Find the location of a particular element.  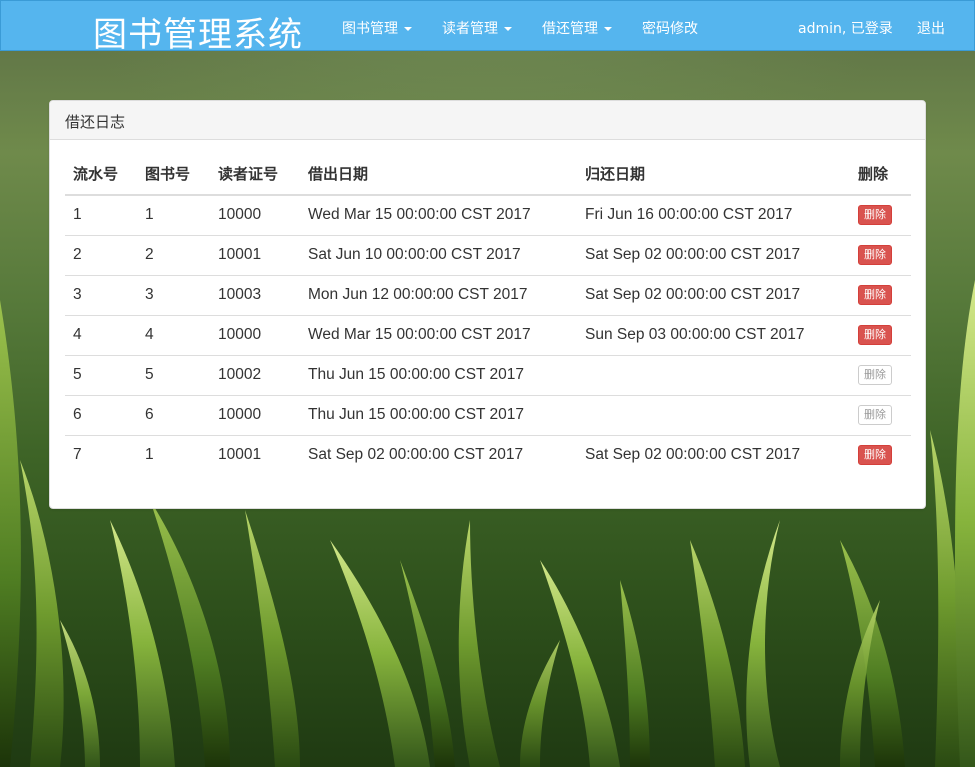

nav-reader-management-label: 读者管理 is located at coordinates (470, 29).